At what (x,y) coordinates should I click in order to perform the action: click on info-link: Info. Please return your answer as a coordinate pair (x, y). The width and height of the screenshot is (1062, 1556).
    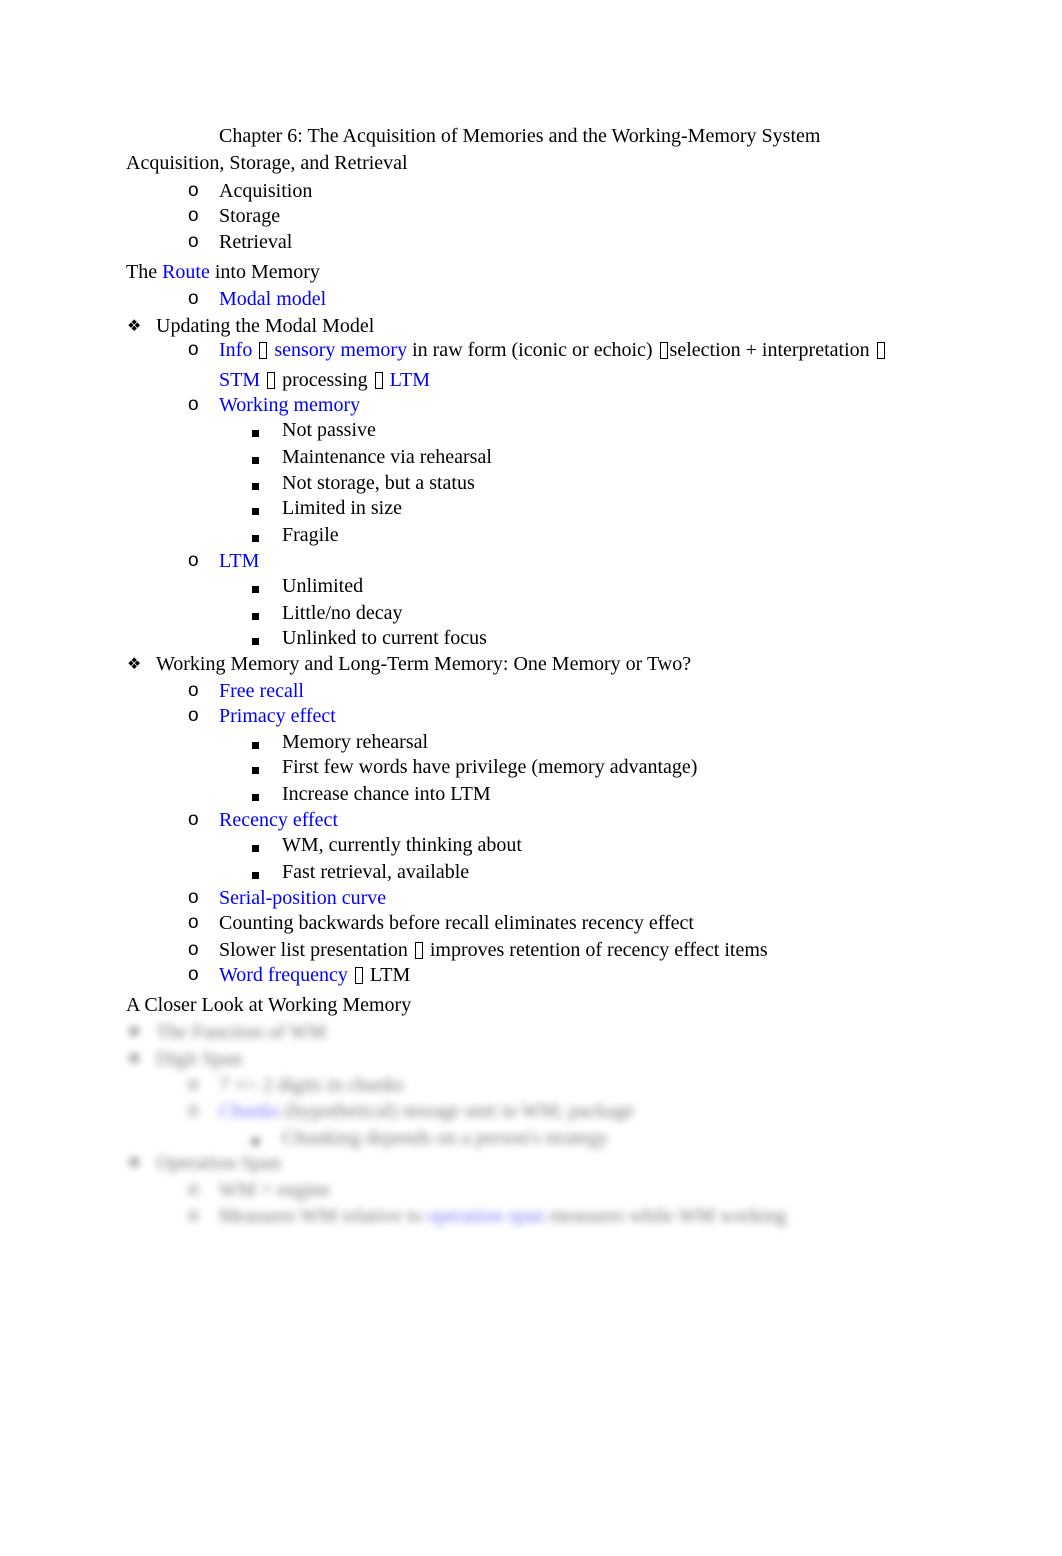
    Looking at the image, I should click on (235, 350).